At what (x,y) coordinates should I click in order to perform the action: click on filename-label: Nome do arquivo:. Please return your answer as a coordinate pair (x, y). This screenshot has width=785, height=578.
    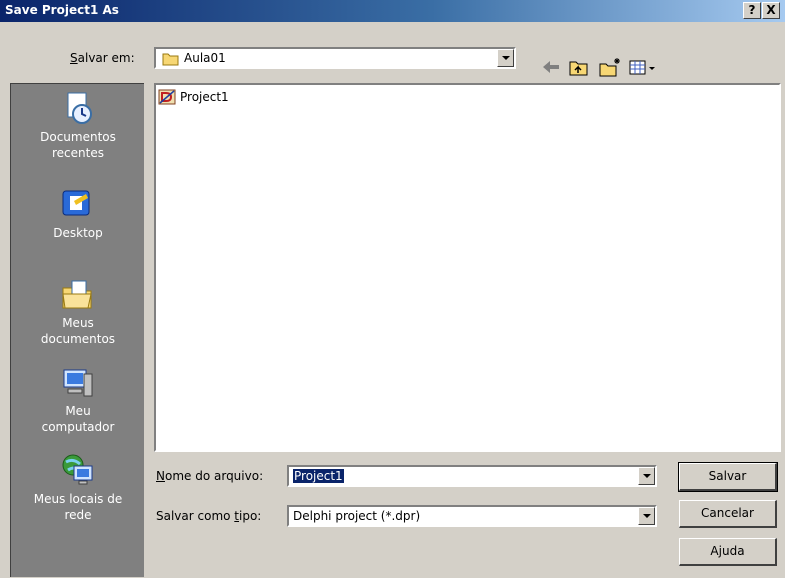
    Looking at the image, I should click on (209, 476).